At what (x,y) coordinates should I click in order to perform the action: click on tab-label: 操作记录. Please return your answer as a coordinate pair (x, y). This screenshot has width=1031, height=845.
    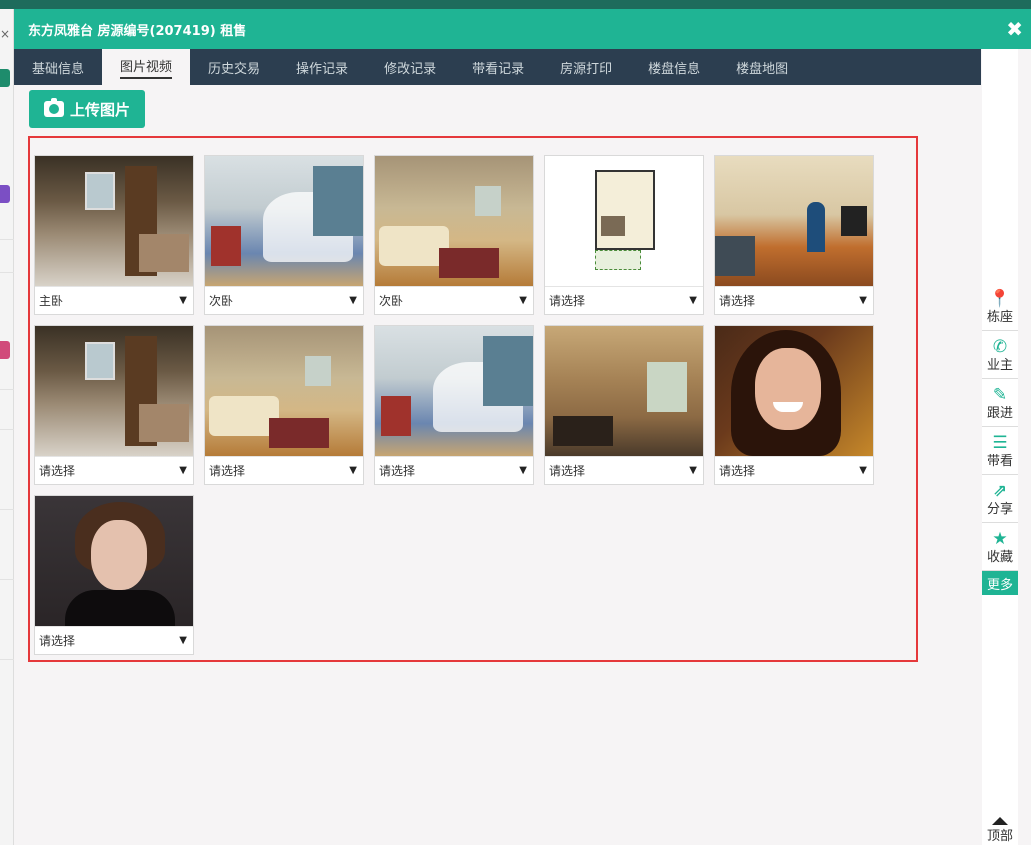
    Looking at the image, I should click on (322, 69).